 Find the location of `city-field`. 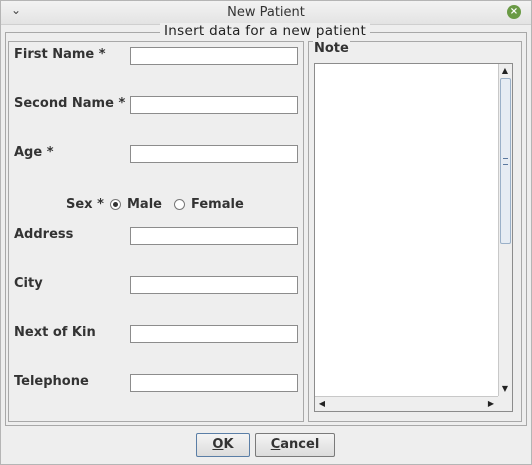

city-field is located at coordinates (214, 285).